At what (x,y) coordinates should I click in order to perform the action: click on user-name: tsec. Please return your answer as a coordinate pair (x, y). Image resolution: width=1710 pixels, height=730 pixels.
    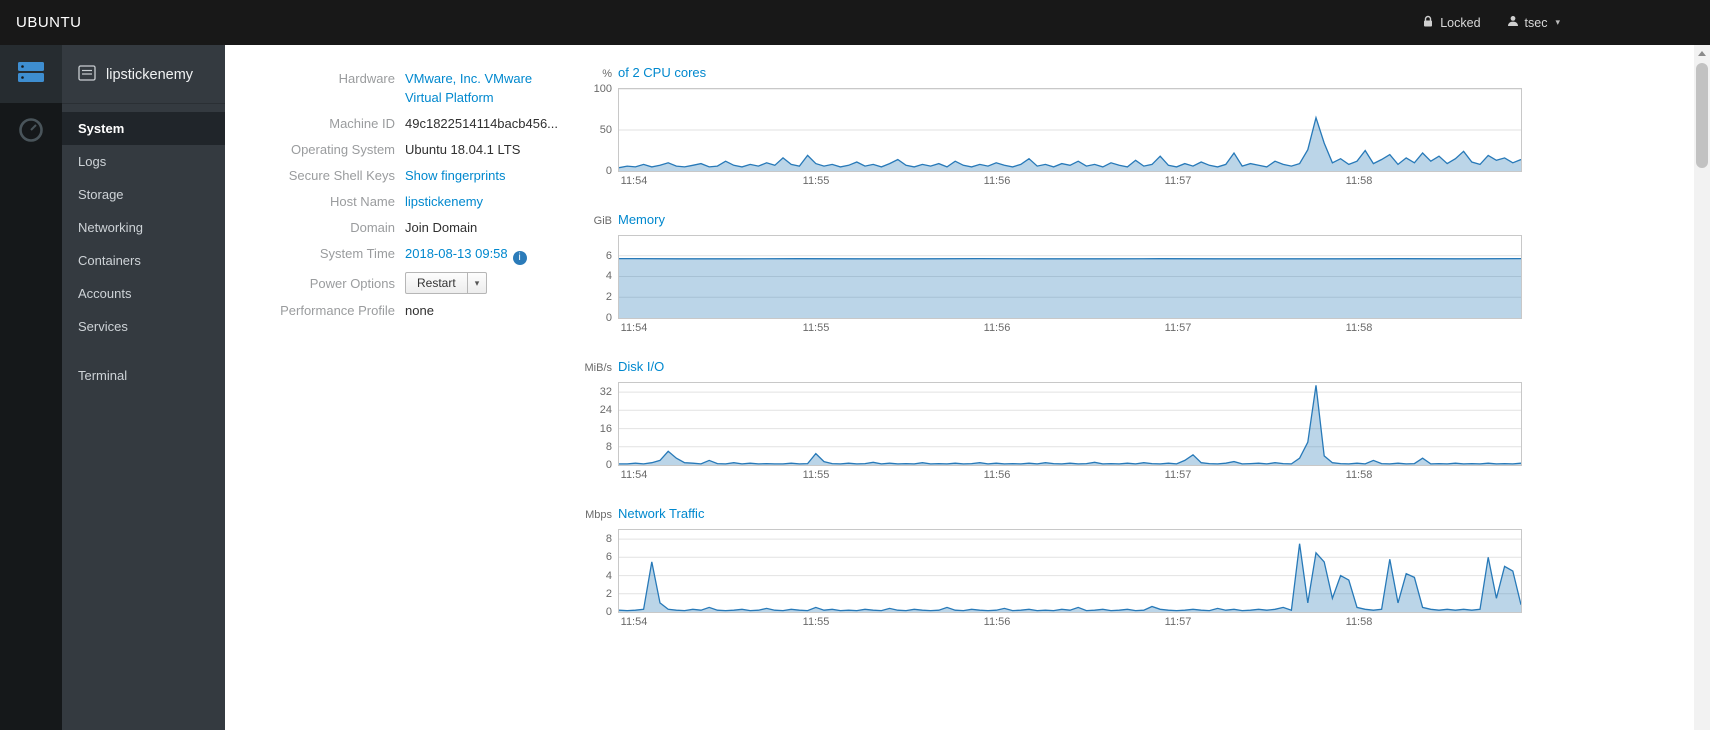
    Looking at the image, I should click on (1536, 22).